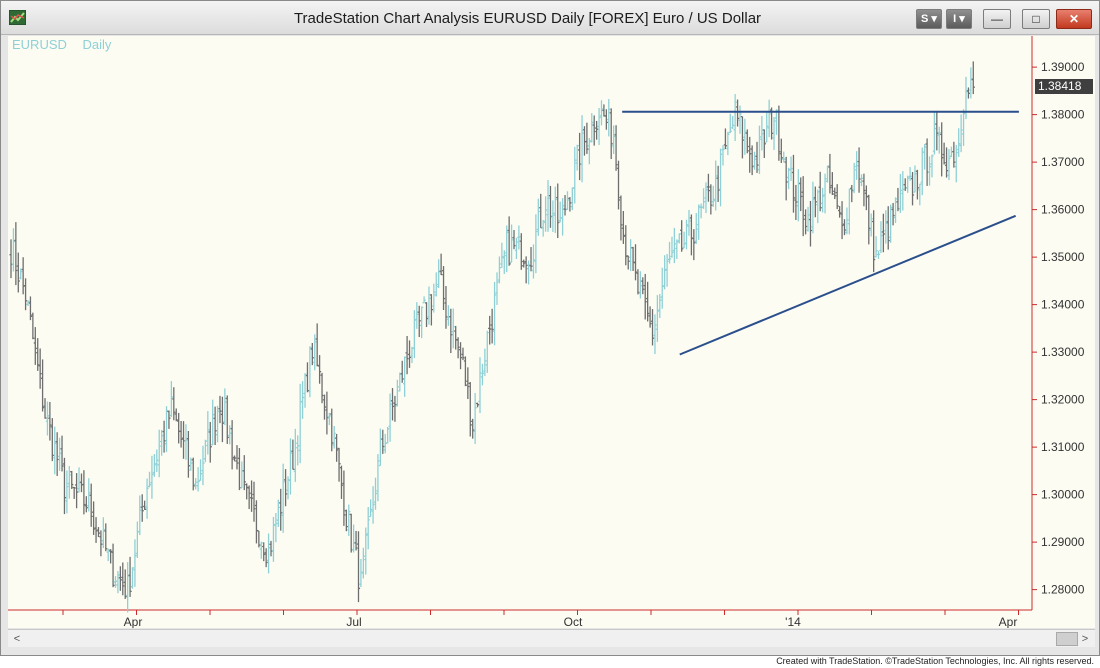 This screenshot has height=668, width=1100. What do you see at coordinates (17, 639) in the screenshot?
I see `scroll-left-icon: <` at bounding box center [17, 639].